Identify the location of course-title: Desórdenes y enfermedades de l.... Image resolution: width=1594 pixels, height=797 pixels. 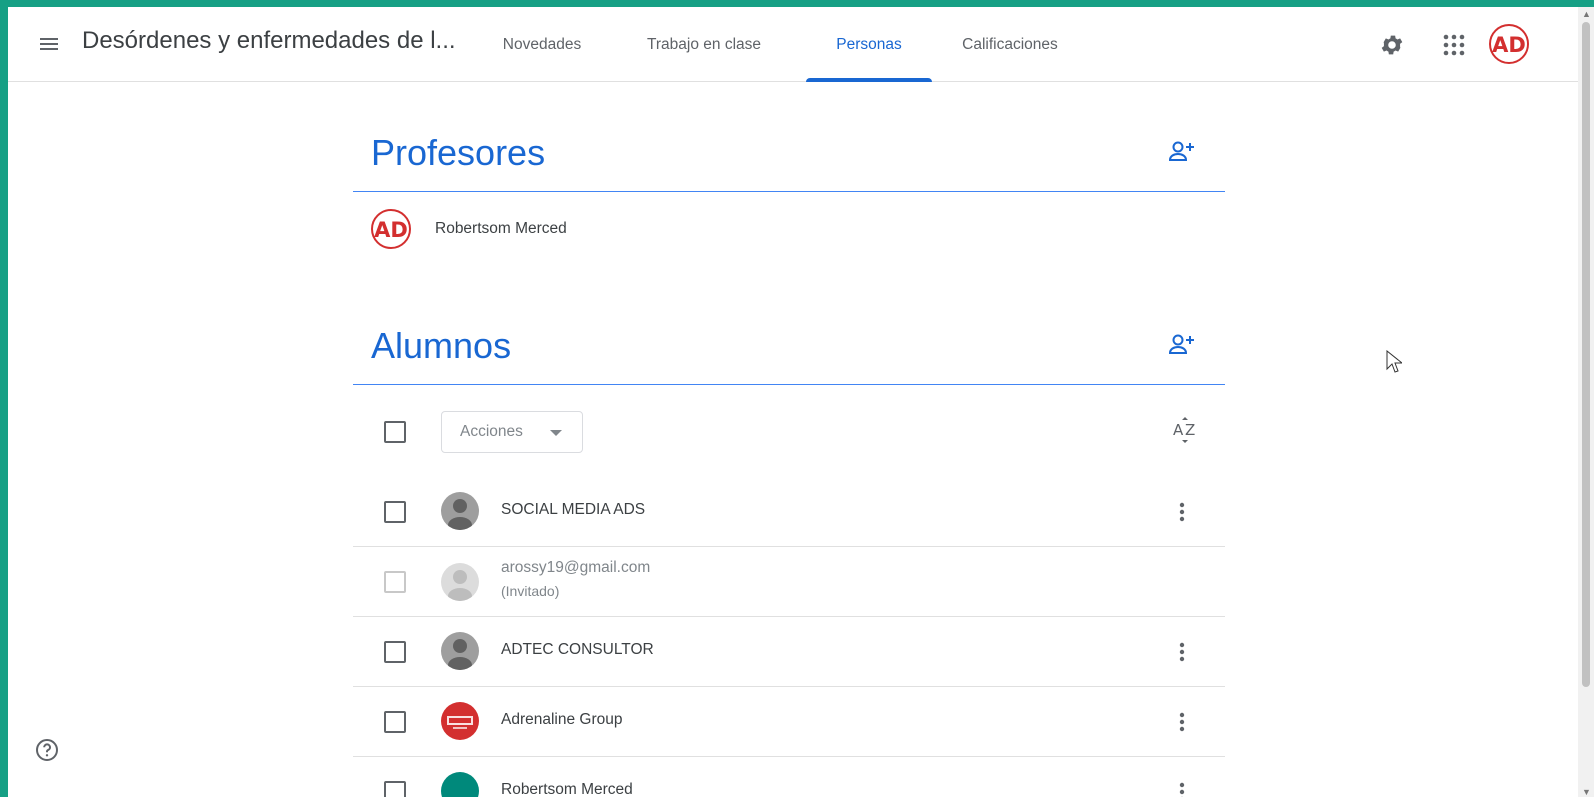
(269, 41).